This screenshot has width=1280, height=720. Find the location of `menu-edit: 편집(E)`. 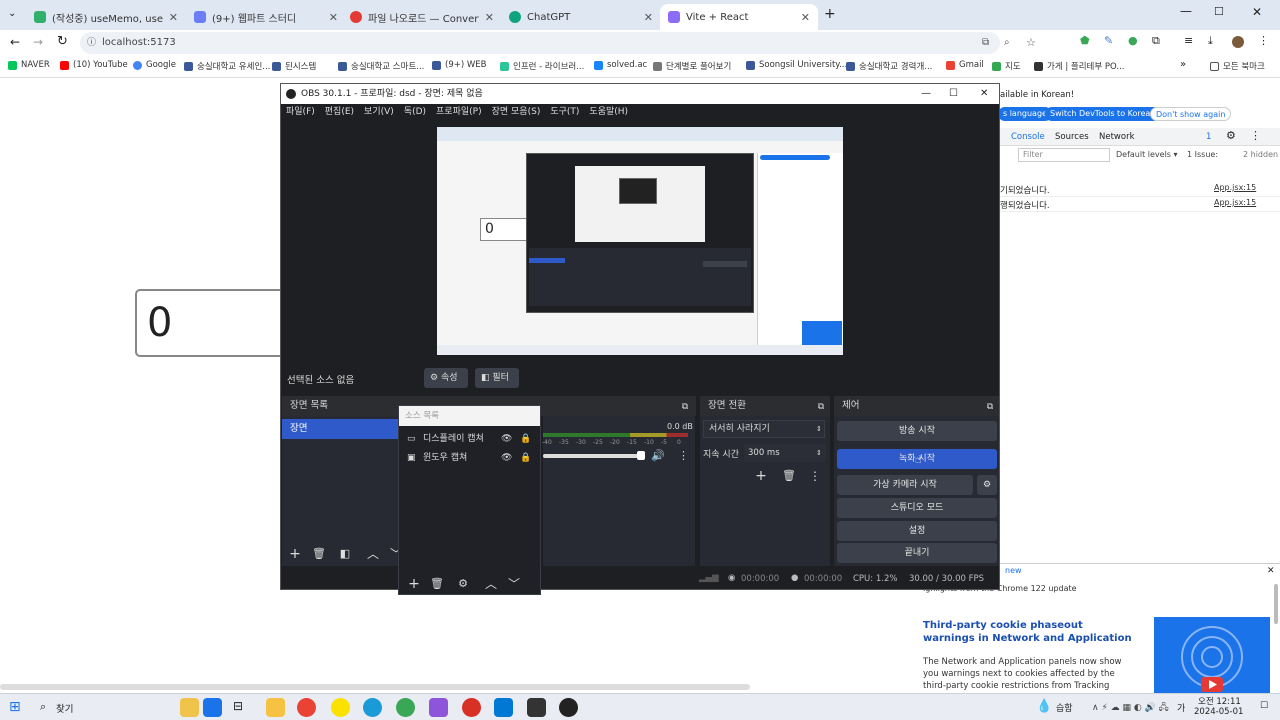

menu-edit: 편집(E) is located at coordinates (339, 112).